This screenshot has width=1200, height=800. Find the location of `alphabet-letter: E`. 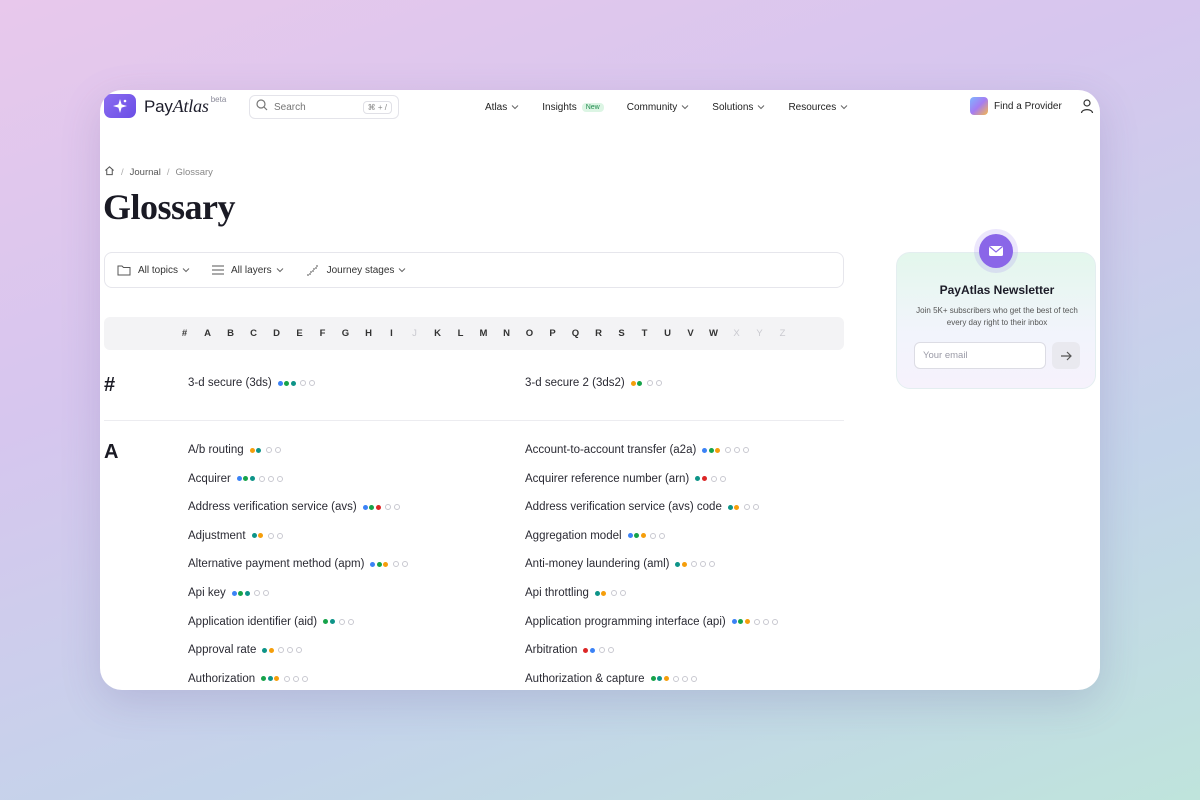

alphabet-letter: E is located at coordinates (299, 333).